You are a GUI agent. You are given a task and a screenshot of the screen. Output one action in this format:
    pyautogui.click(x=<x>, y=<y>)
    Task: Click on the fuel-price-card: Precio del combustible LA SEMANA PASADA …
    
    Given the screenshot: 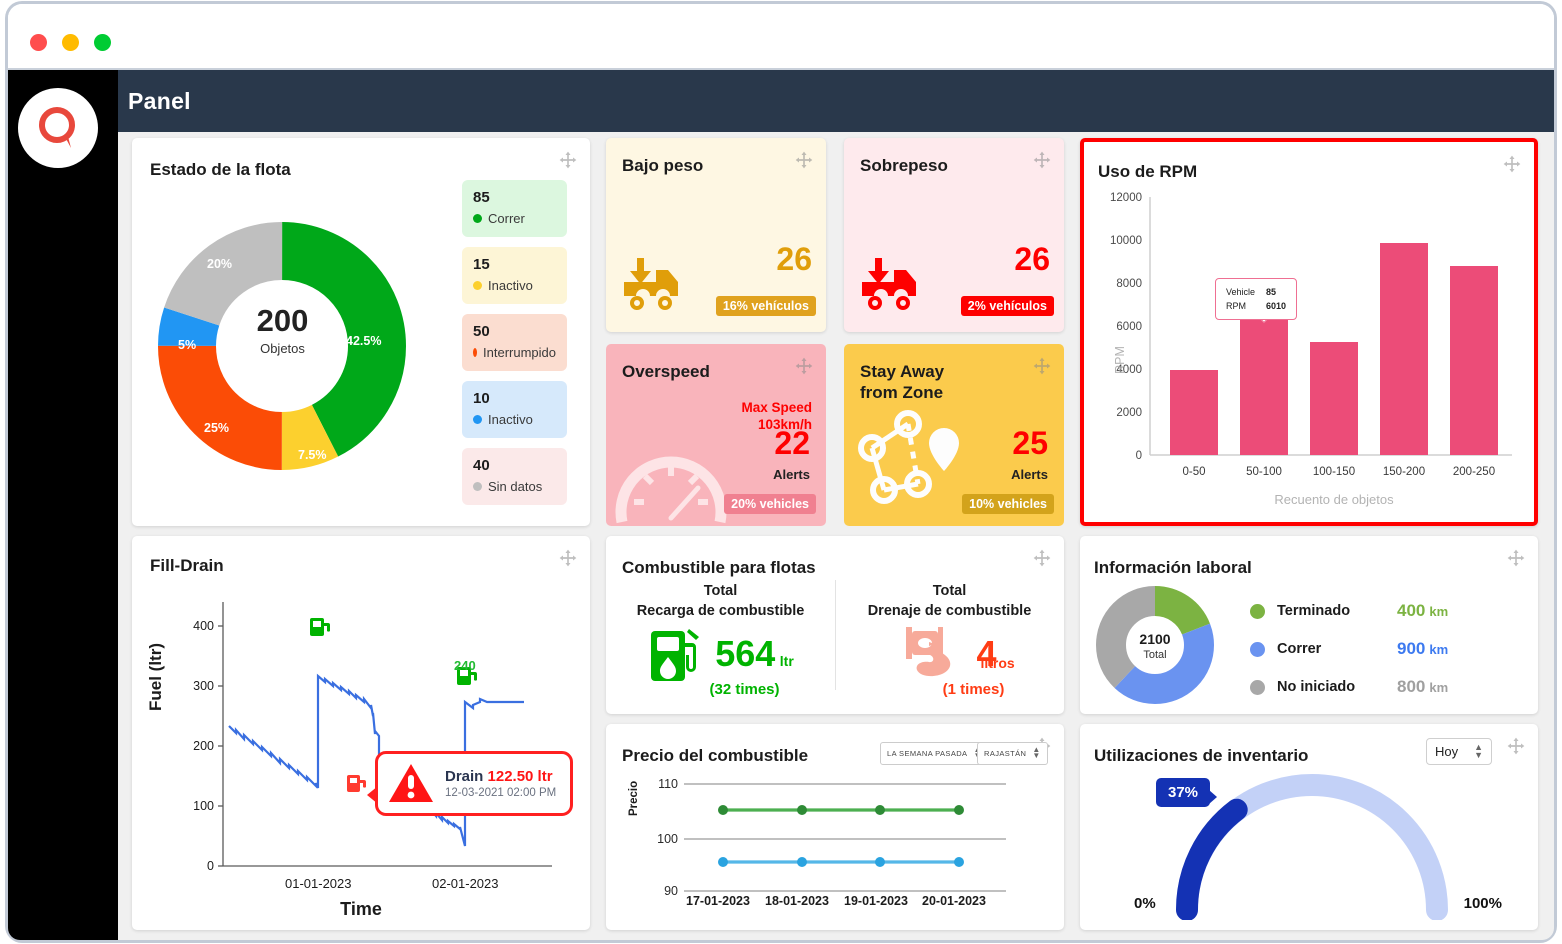 What is the action you would take?
    pyautogui.click(x=835, y=827)
    